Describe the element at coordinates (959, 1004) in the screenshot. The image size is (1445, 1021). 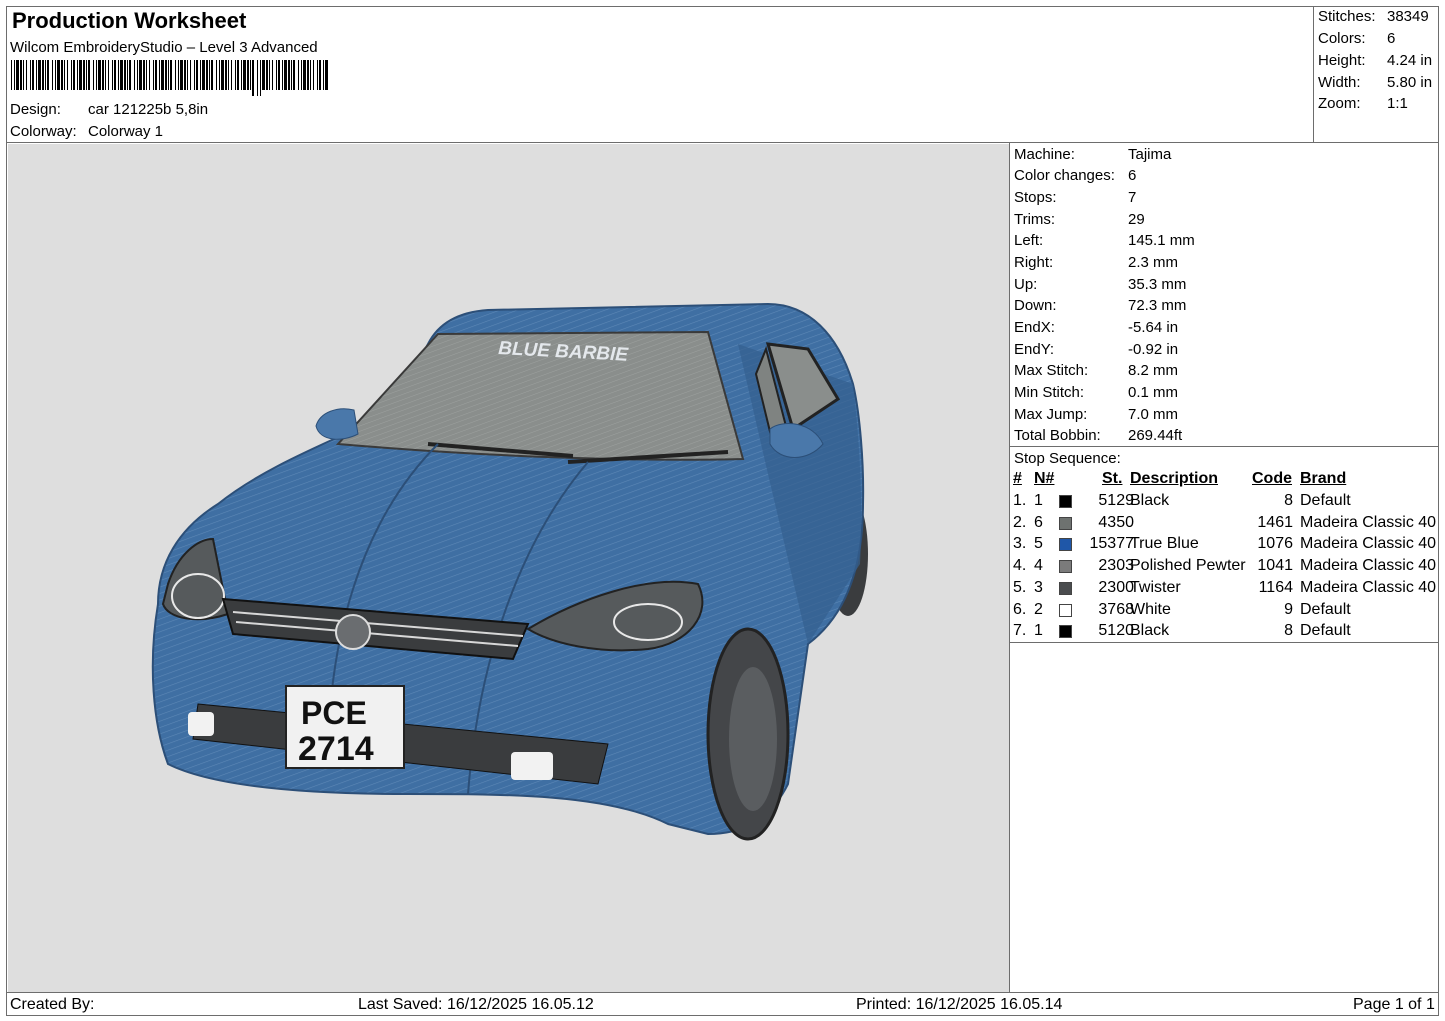
I see `printed-date: Printed: 16/12/2025 16.05.14` at that location.